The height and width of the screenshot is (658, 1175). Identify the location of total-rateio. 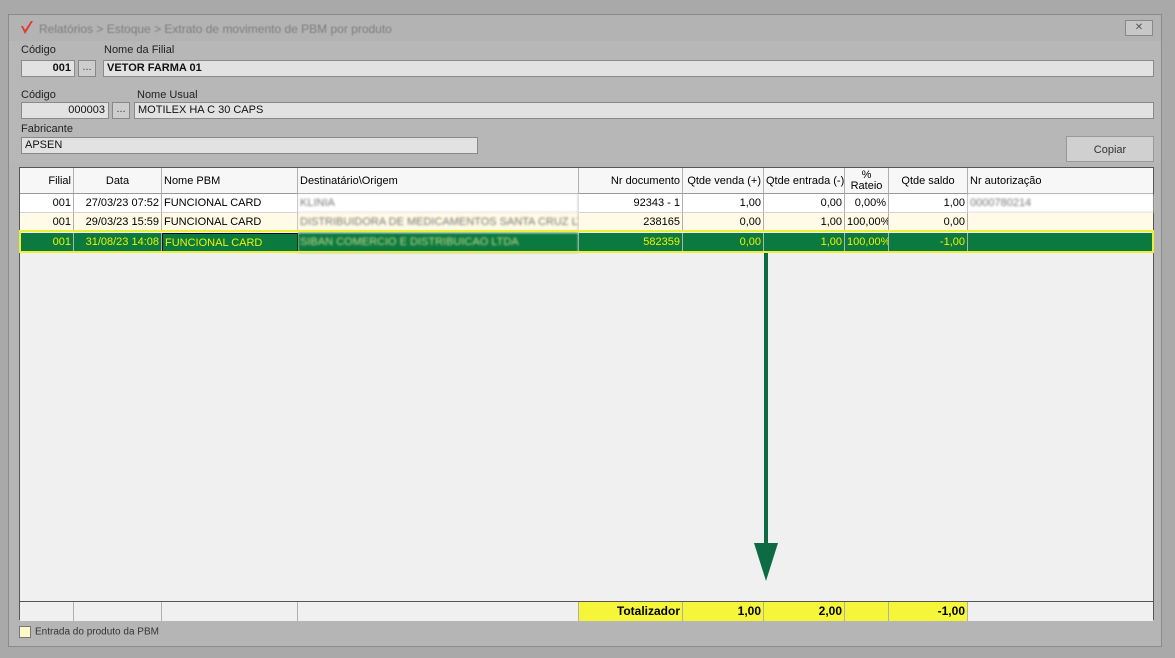
(867, 611).